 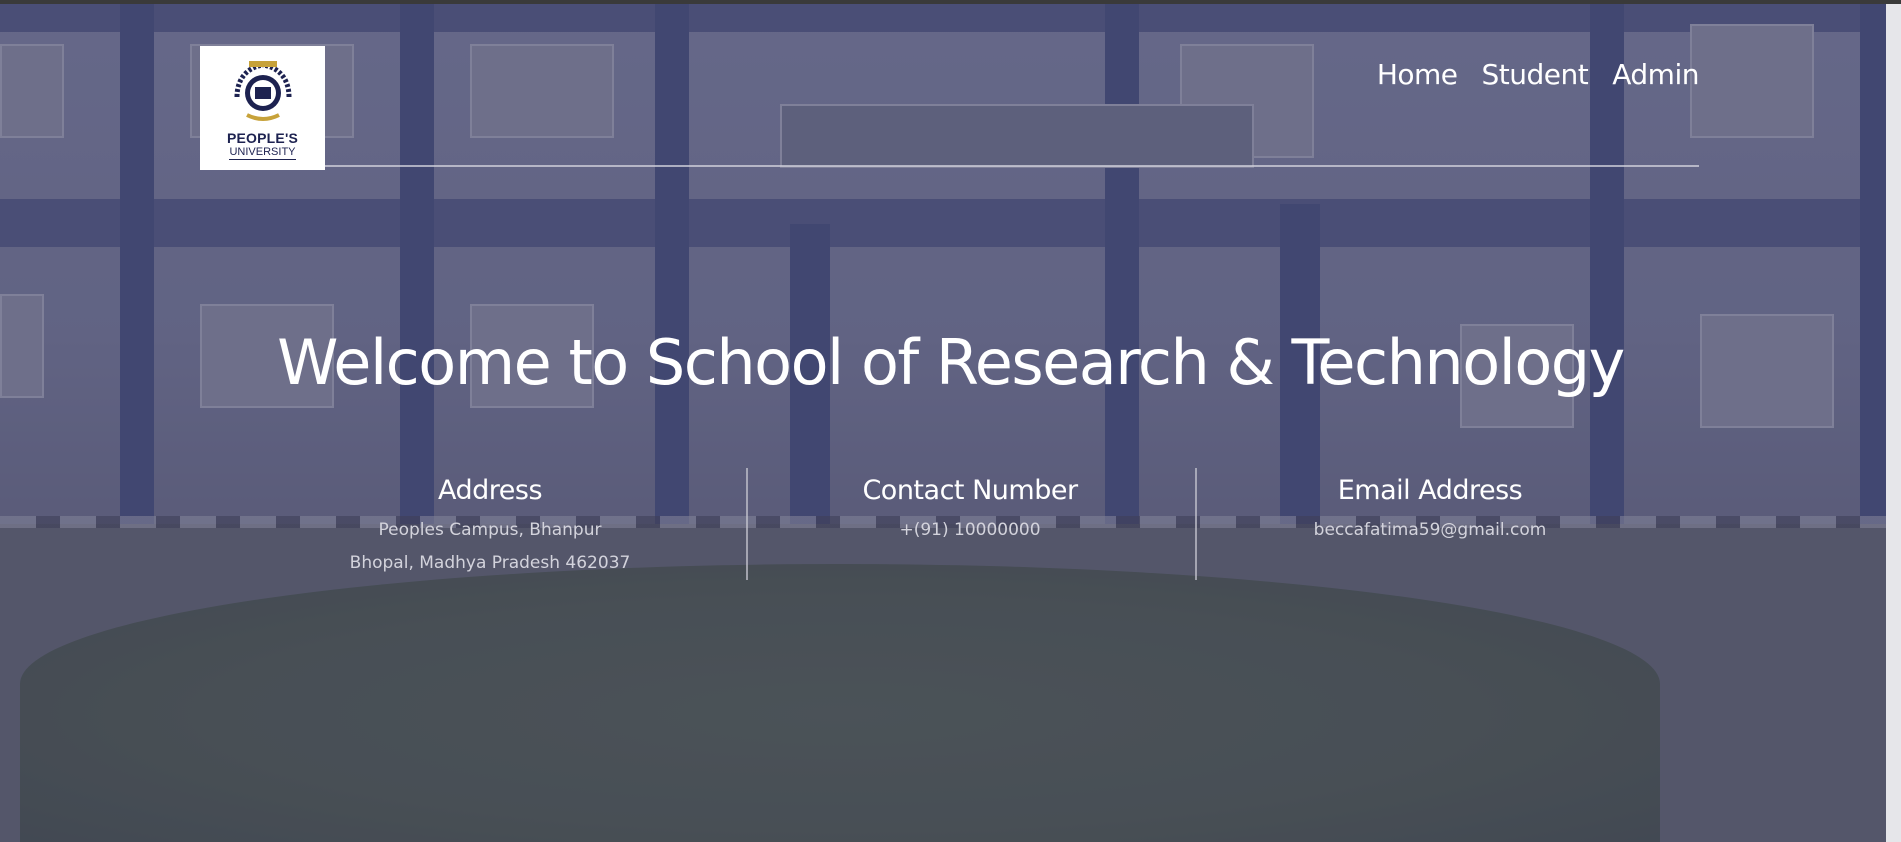 What do you see at coordinates (490, 563) in the screenshot?
I see `address-line-2: Bhopal, Madhya Pradesh 462037` at bounding box center [490, 563].